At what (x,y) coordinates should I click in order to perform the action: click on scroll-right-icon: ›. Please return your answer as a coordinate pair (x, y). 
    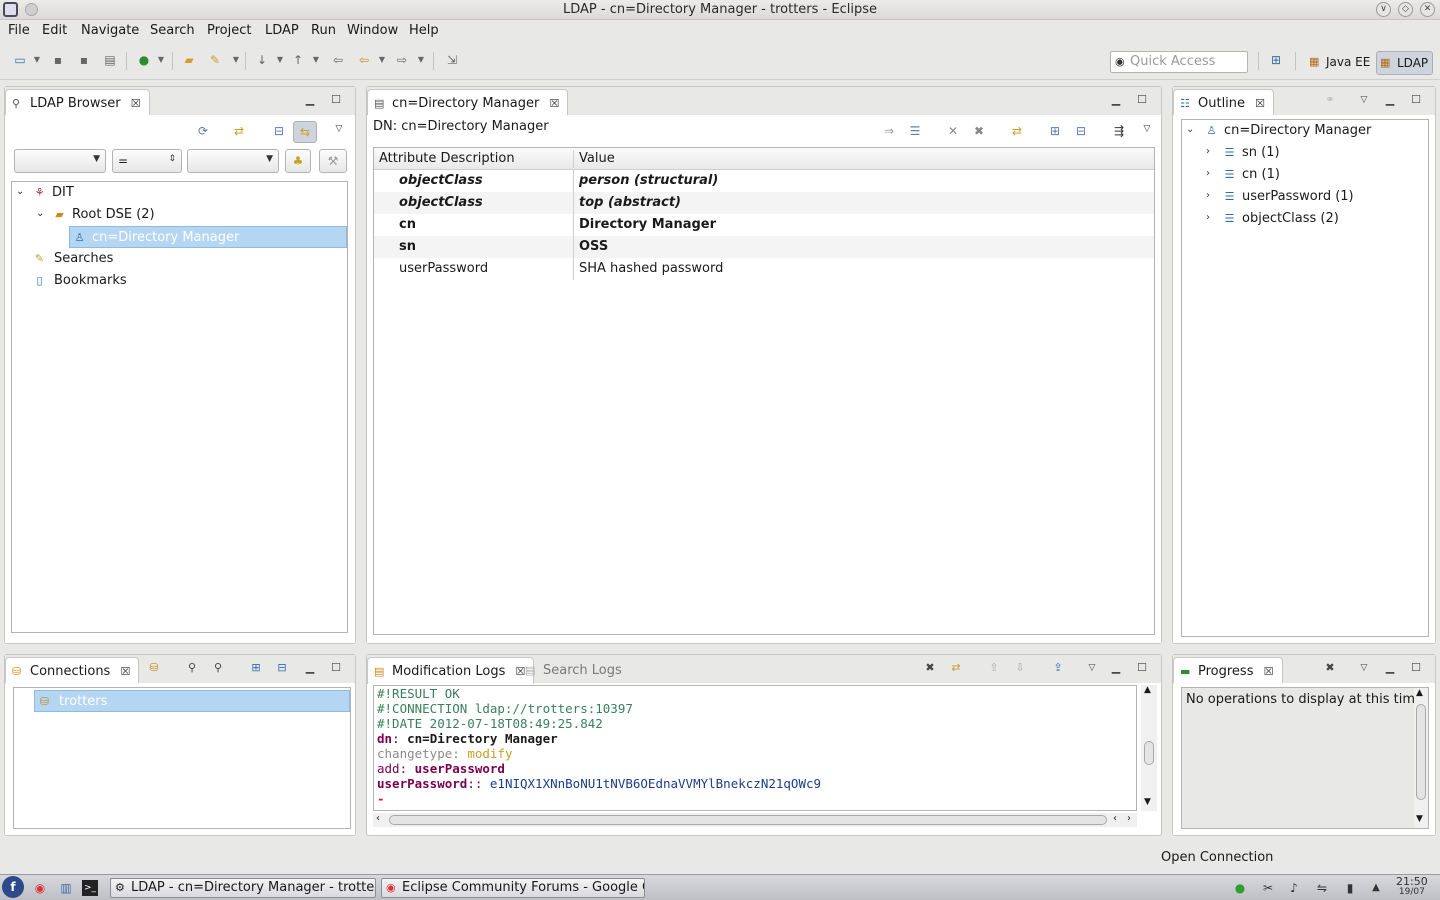
    Looking at the image, I should click on (1129, 818).